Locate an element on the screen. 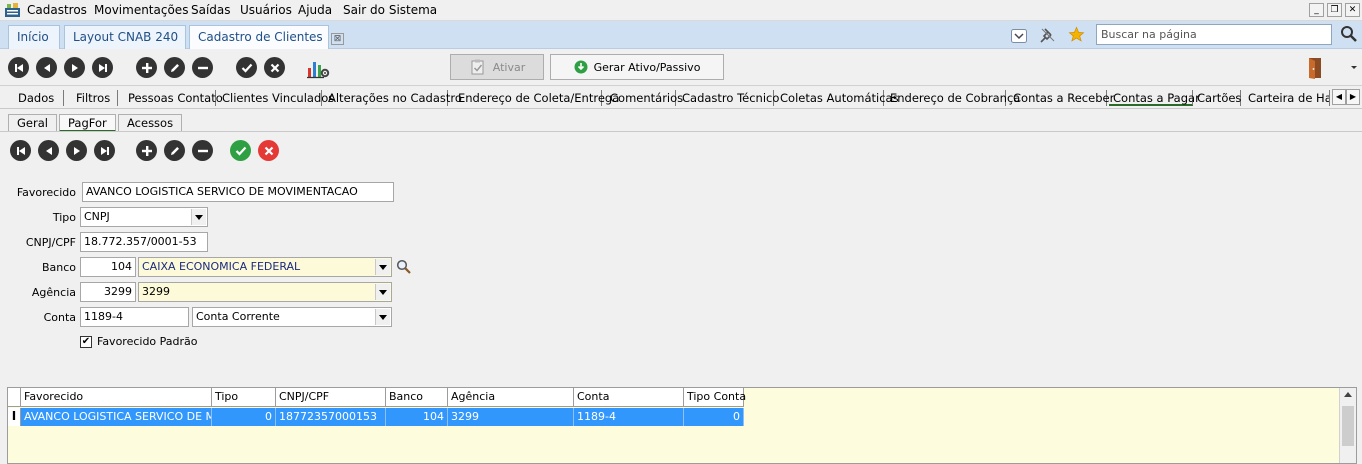 This screenshot has width=1362, height=464. sub-delete-button is located at coordinates (202, 150).